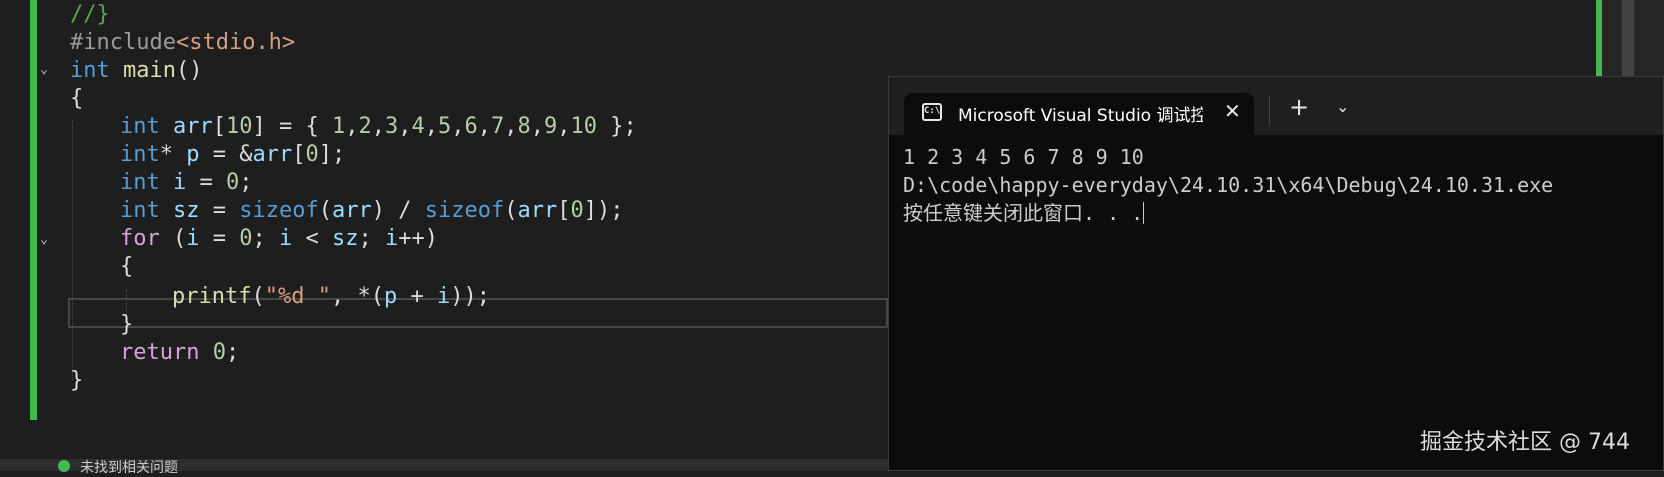  What do you see at coordinates (129, 468) in the screenshot?
I see `status-message: 未找到相关问题` at bounding box center [129, 468].